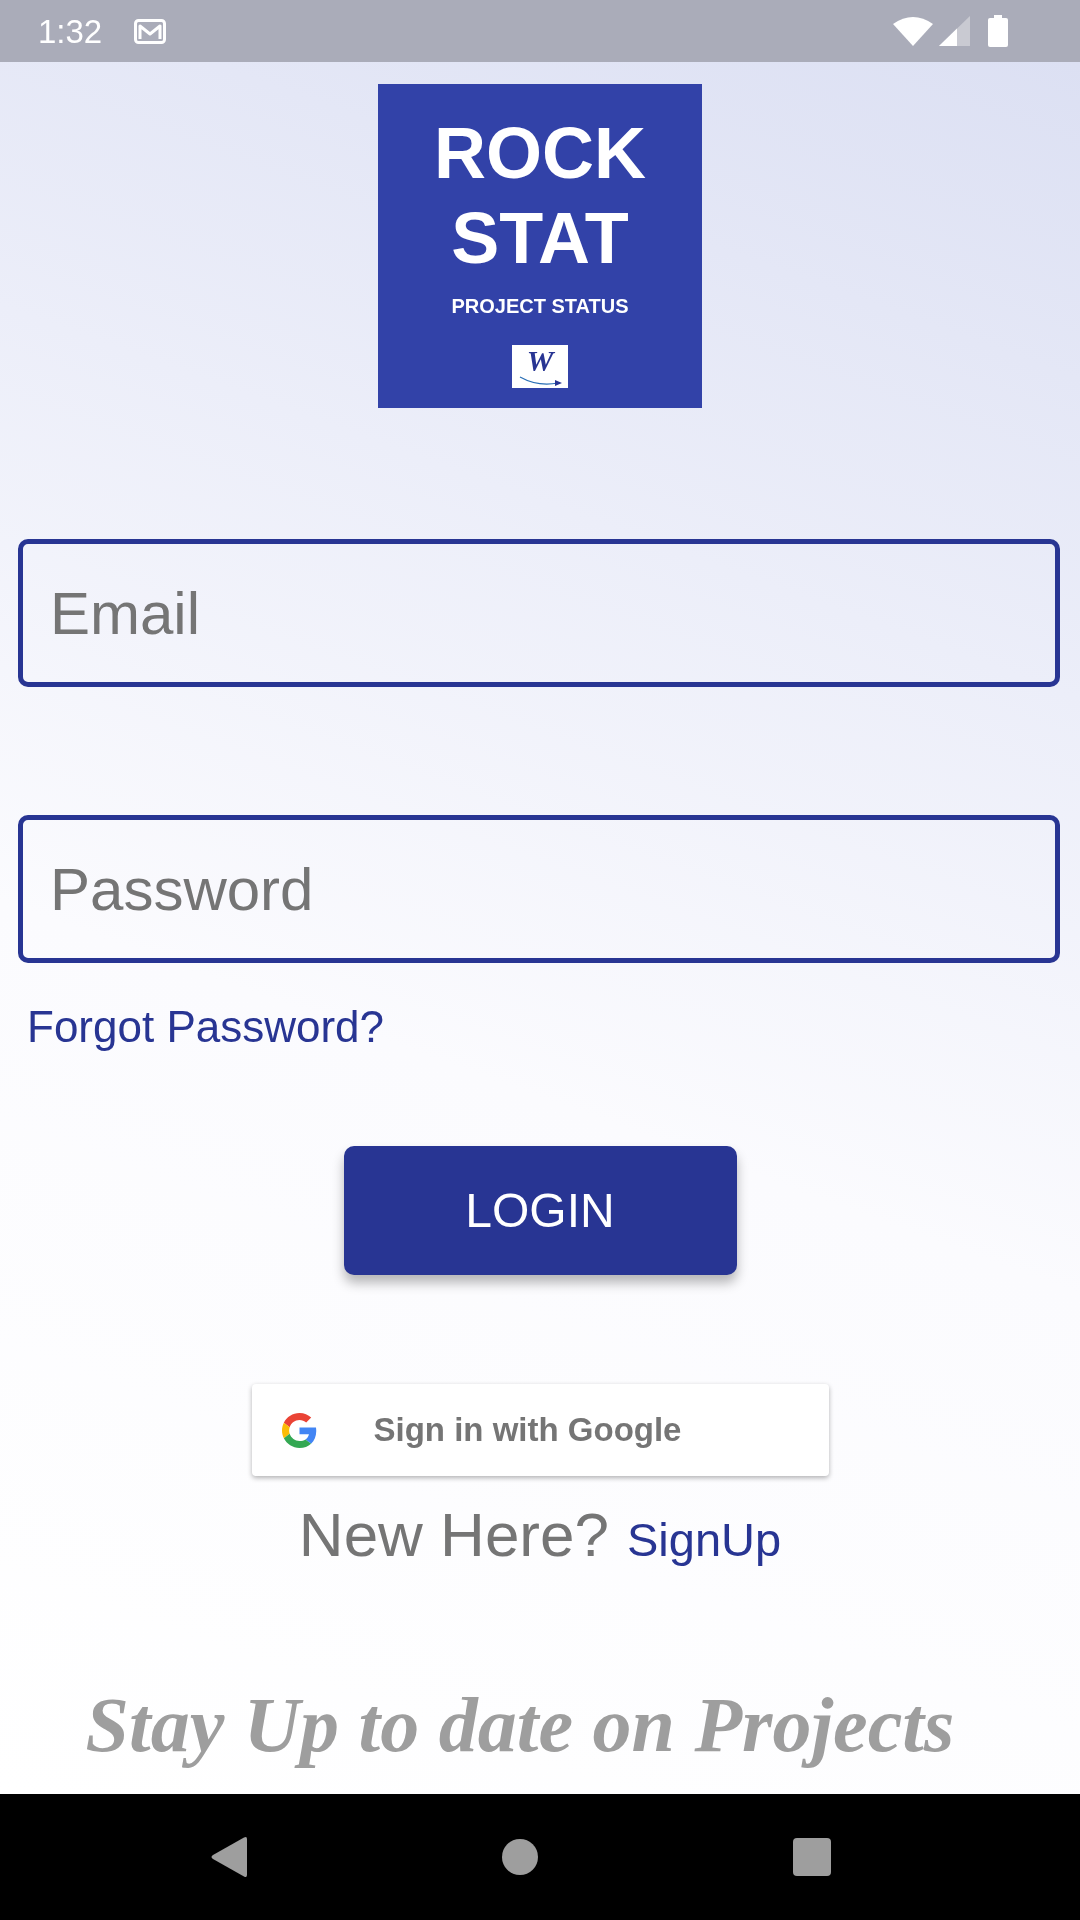  What do you see at coordinates (540, 1430) in the screenshot?
I see `google-sign-in-button: Sign in with Google` at bounding box center [540, 1430].